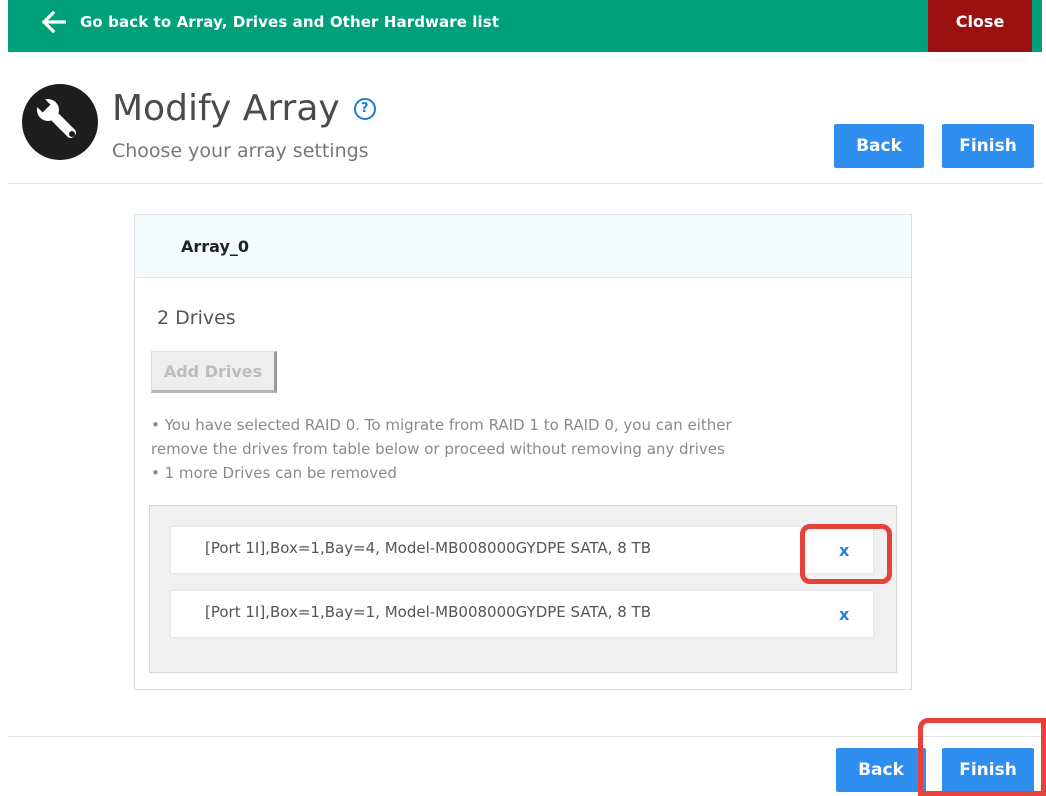 The width and height of the screenshot is (1046, 796). I want to click on page-title: Modify Array ?, so click(244, 108).